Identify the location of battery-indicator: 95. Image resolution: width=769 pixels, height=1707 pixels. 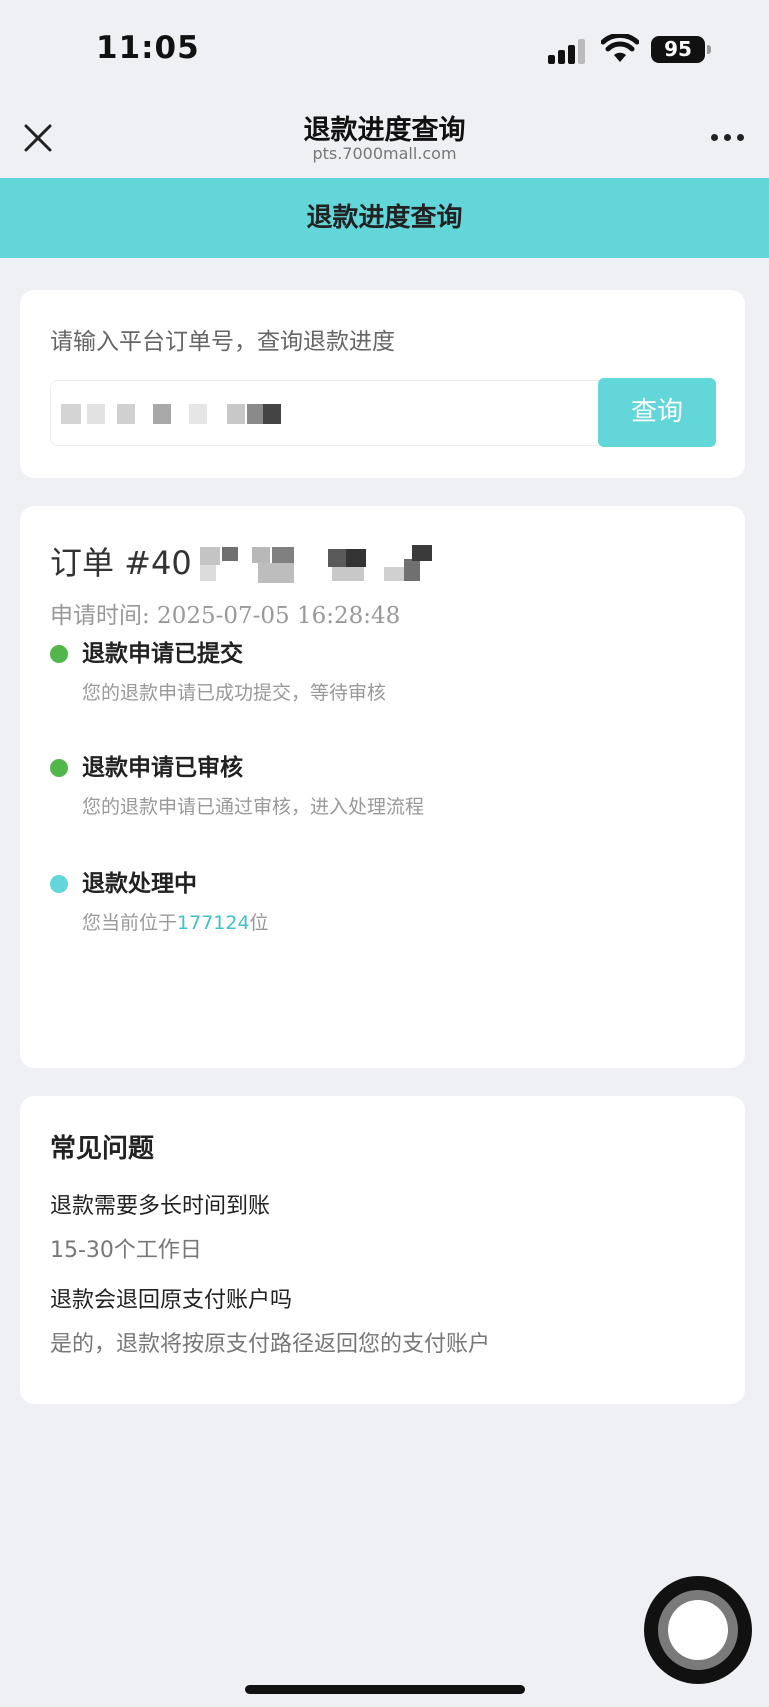
(678, 49).